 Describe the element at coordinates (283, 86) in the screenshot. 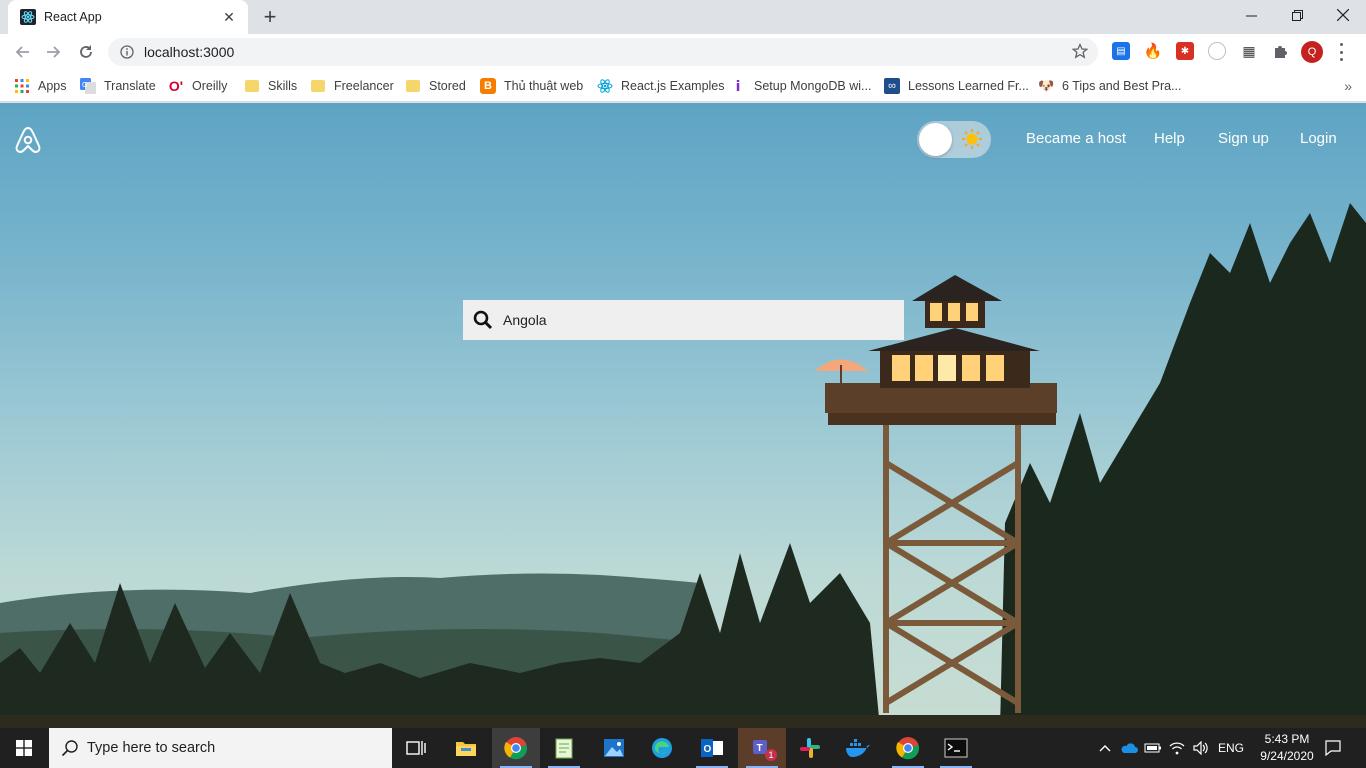

I see `bookmark-label: Skills` at that location.